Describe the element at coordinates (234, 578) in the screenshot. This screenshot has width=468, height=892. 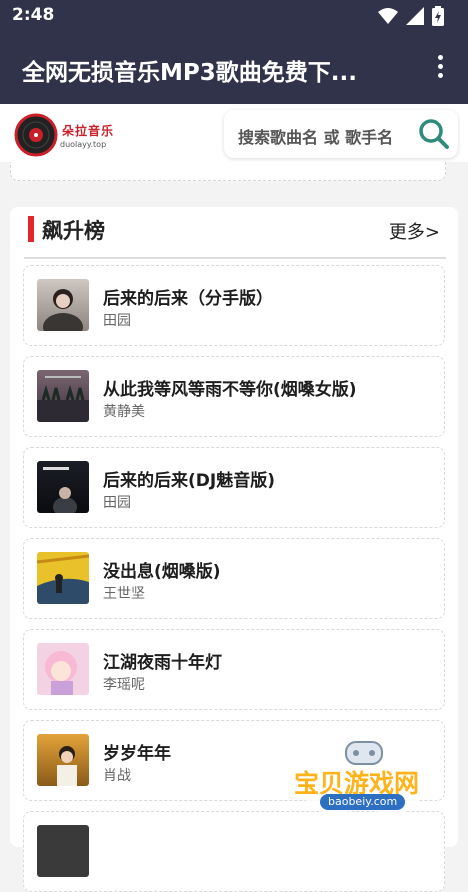
I see `song-item: 没出息(烟嗓版) 王世坚` at that location.